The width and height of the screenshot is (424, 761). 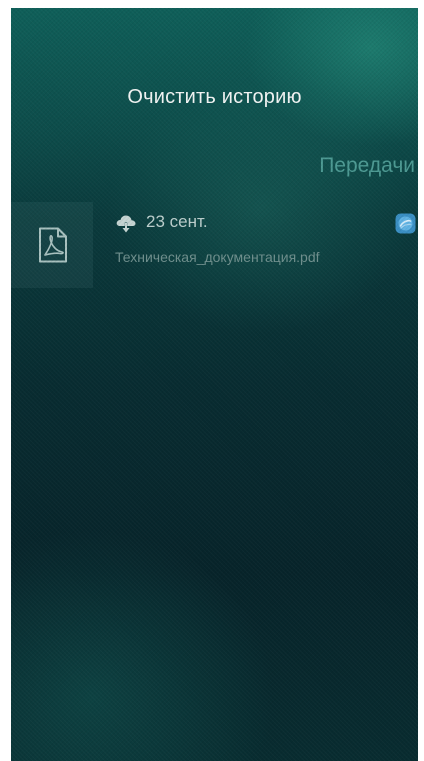 I want to click on transfers-section-title: Передачи, so click(x=367, y=165).